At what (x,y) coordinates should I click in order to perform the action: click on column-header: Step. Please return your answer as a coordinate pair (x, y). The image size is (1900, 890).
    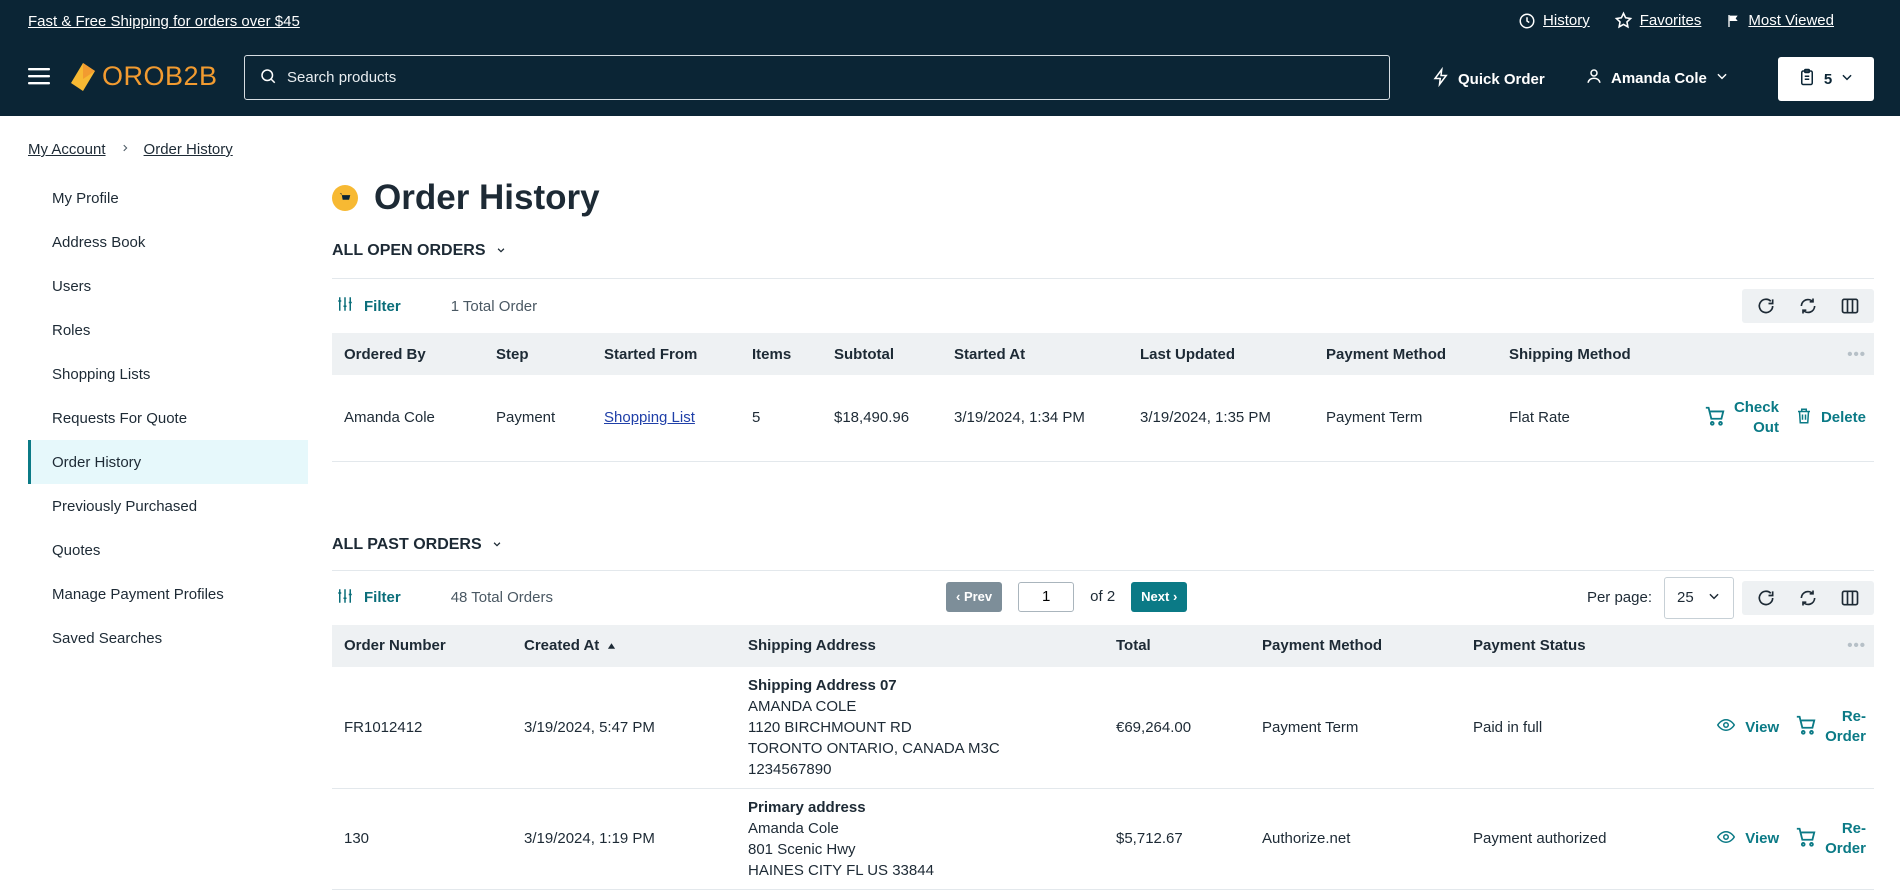
    Looking at the image, I should click on (538, 354).